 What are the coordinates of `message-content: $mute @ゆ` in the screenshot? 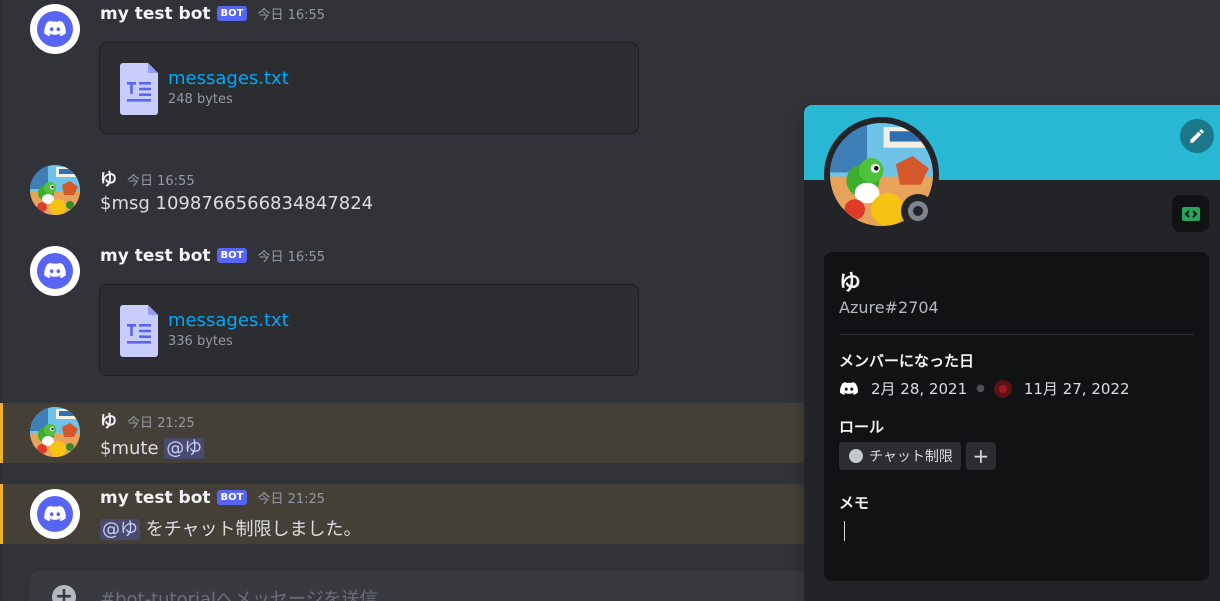 It's located at (152, 447).